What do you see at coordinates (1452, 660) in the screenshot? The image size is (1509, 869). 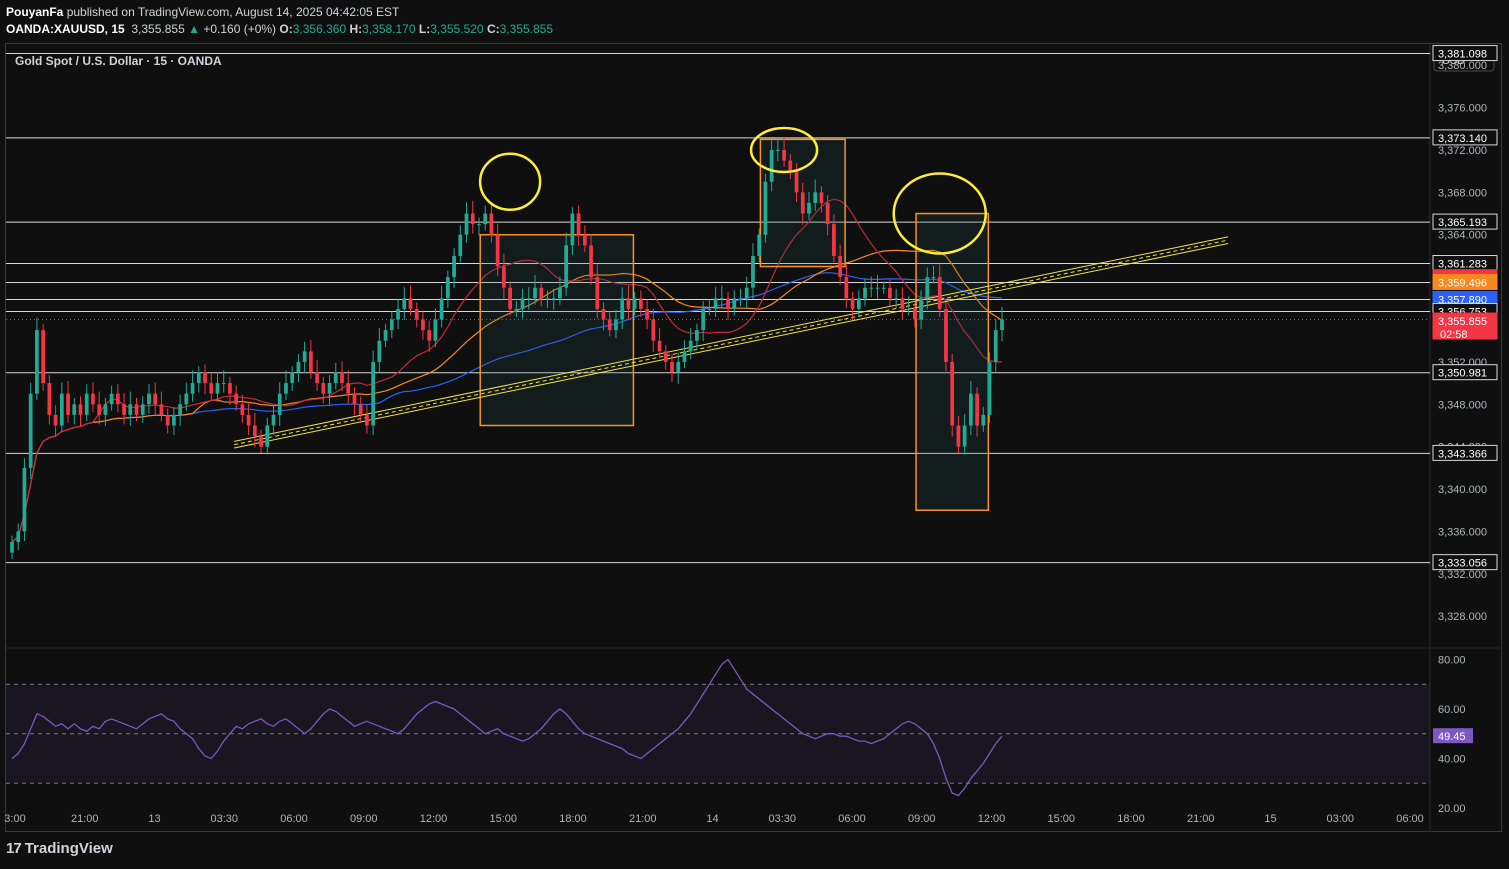 I see `rsi-tick-label: 80.00` at bounding box center [1452, 660].